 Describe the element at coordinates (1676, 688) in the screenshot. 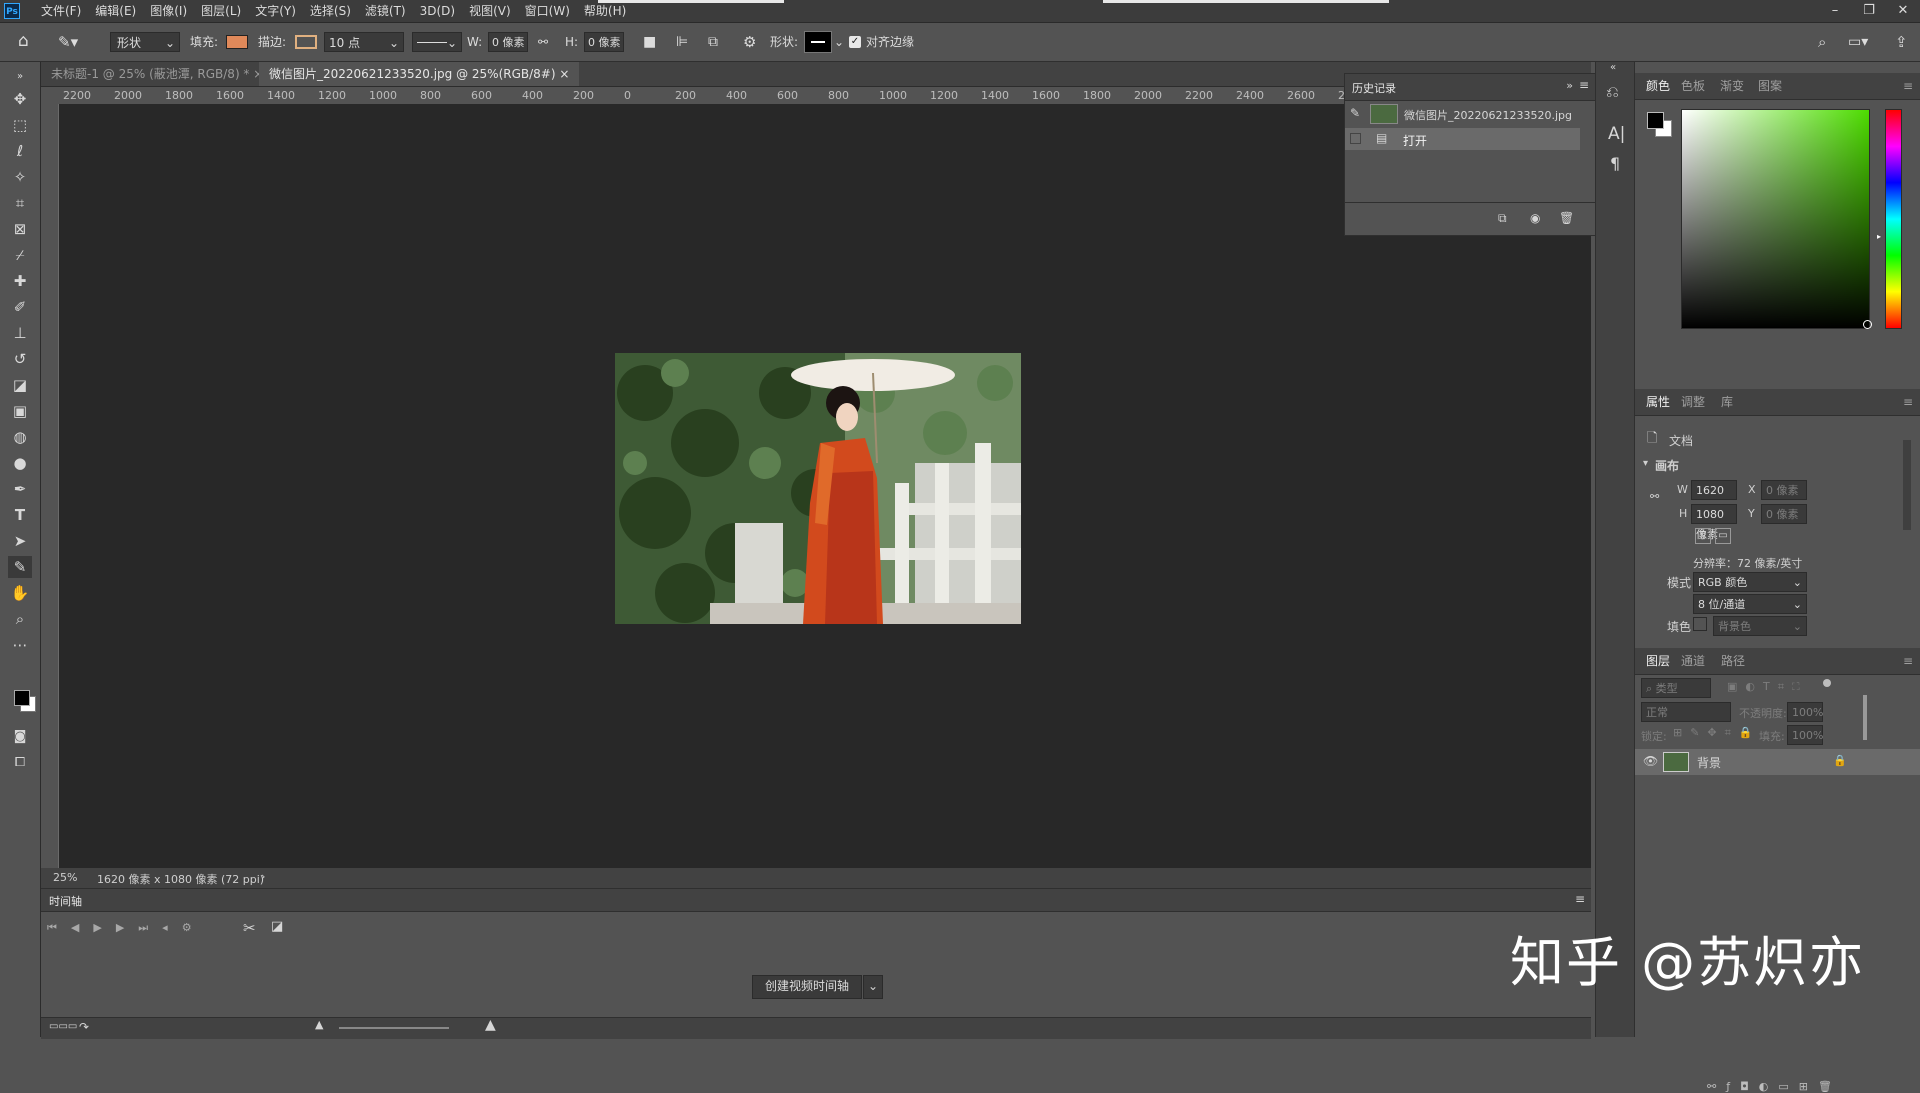

I see `layer-filter-select: ⌕ 类型` at that location.